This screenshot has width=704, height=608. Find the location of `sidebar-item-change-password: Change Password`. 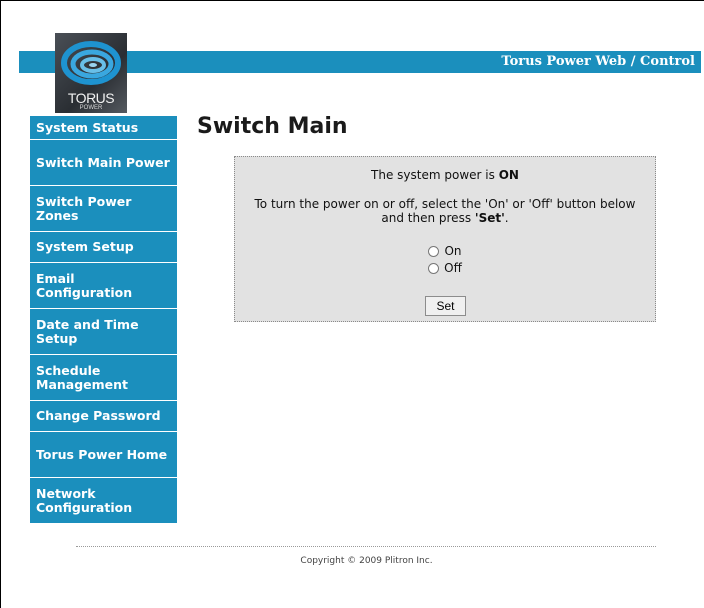

sidebar-item-change-password: Change Password is located at coordinates (103, 416).